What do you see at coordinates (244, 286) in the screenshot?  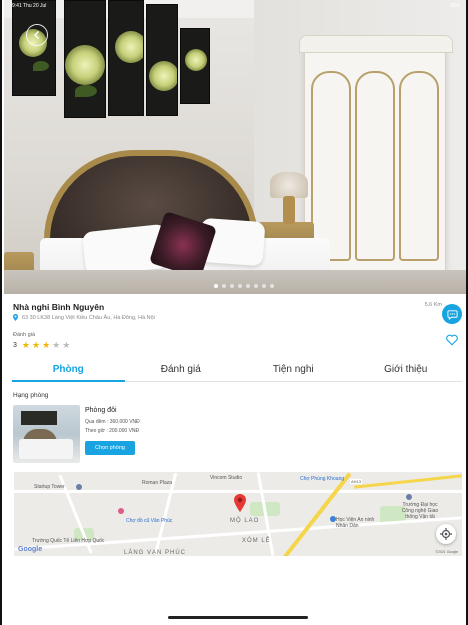 I see `gallery-indicator` at bounding box center [244, 286].